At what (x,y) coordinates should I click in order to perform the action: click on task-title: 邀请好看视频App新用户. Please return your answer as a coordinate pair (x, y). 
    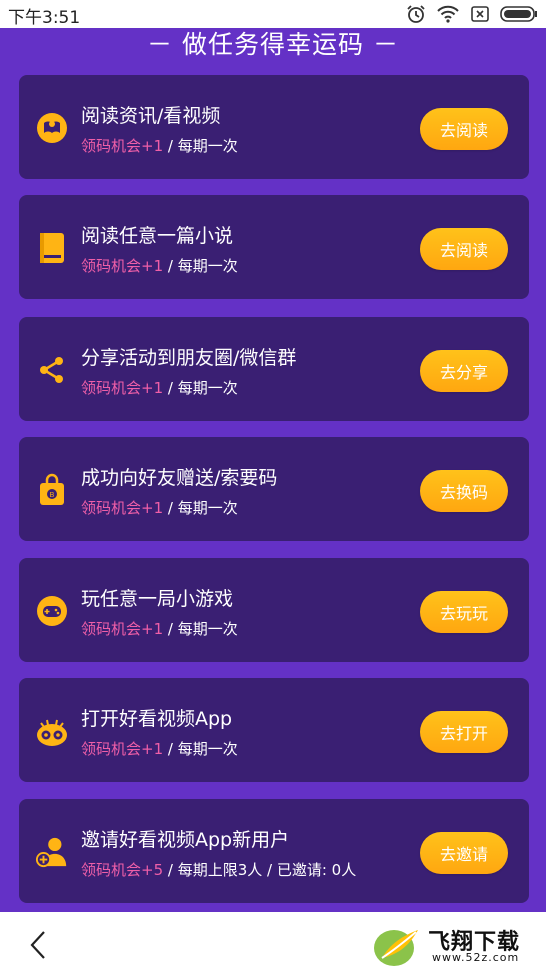
    Looking at the image, I should click on (185, 840).